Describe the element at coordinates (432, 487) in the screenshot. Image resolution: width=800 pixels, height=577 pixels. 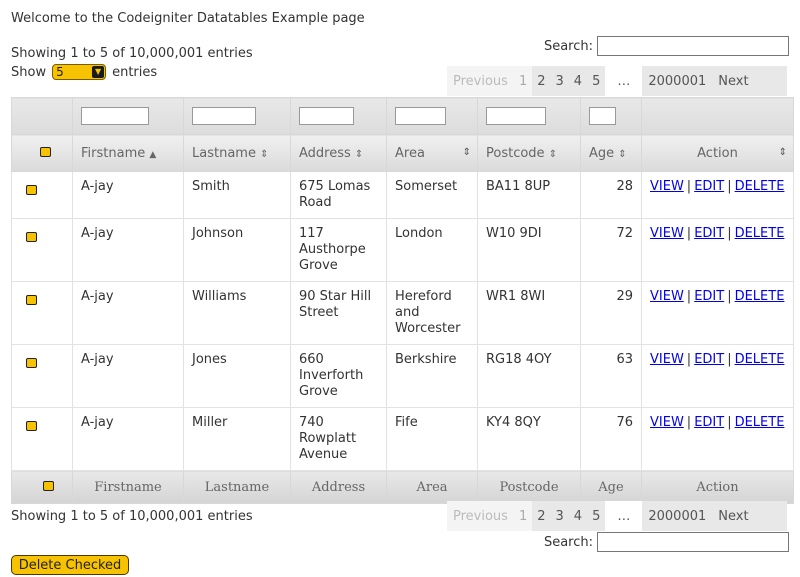
I see `footer-area: Area` at that location.